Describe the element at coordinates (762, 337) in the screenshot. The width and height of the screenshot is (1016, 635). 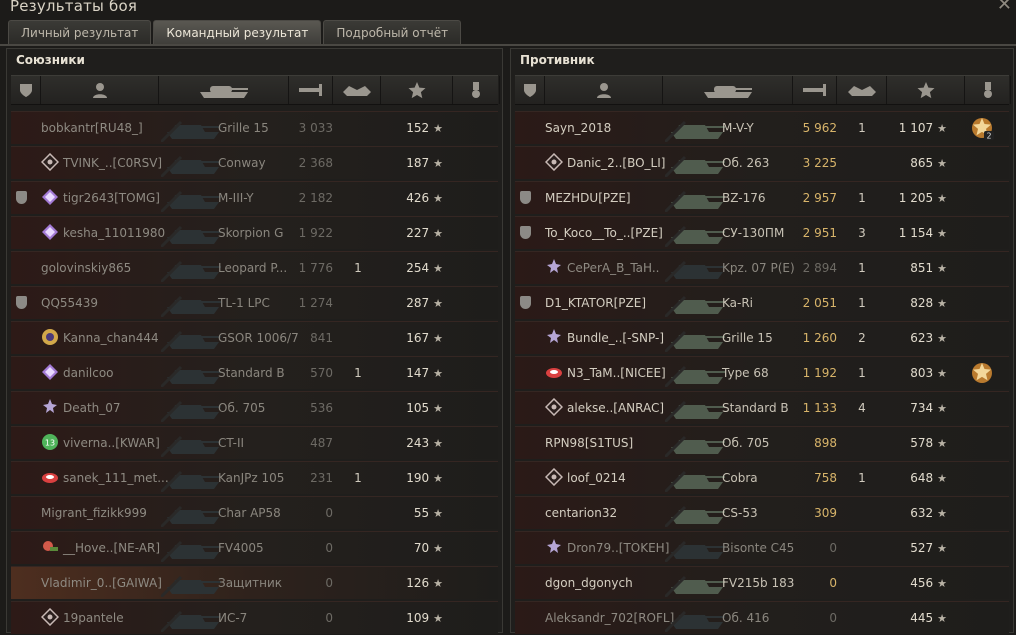
I see `player-row: Bundle_..[-SNP-] Grille 15 1 260 2 623 ★` at that location.